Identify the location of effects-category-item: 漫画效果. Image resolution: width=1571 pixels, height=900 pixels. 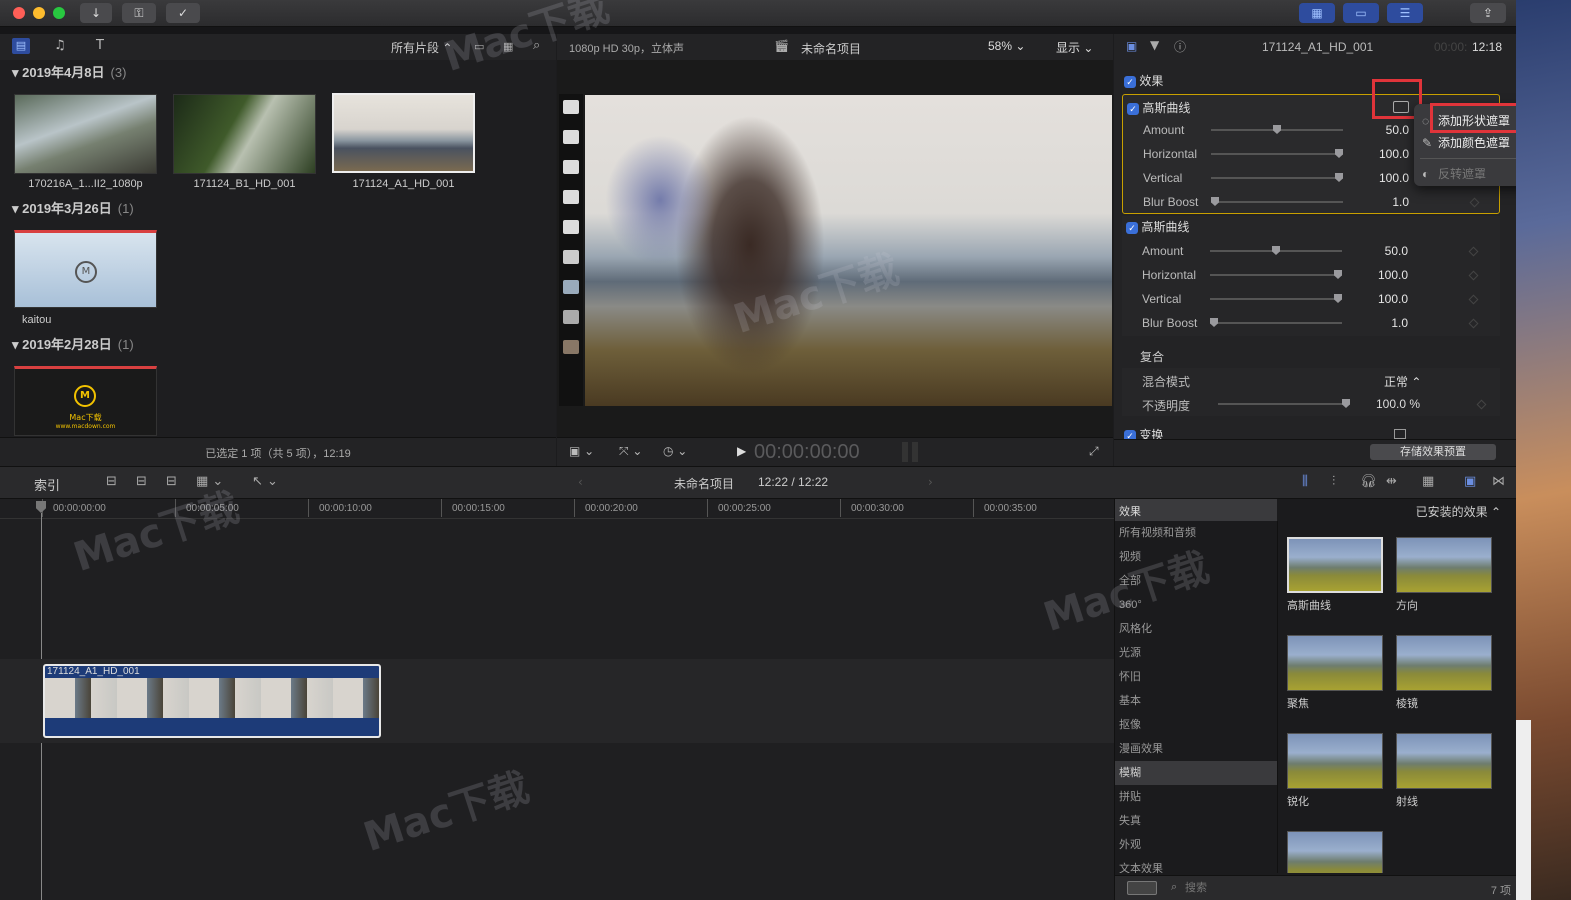
(1196, 749).